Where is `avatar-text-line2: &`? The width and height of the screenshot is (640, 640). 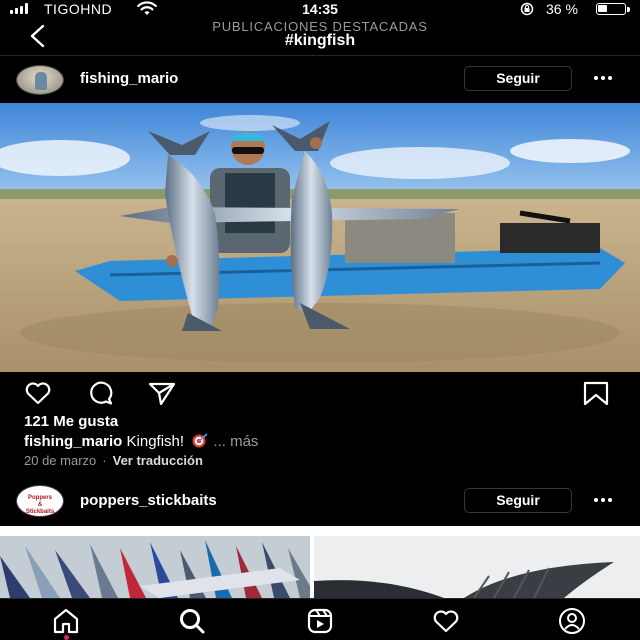 avatar-text-line2: & is located at coordinates (40, 505).